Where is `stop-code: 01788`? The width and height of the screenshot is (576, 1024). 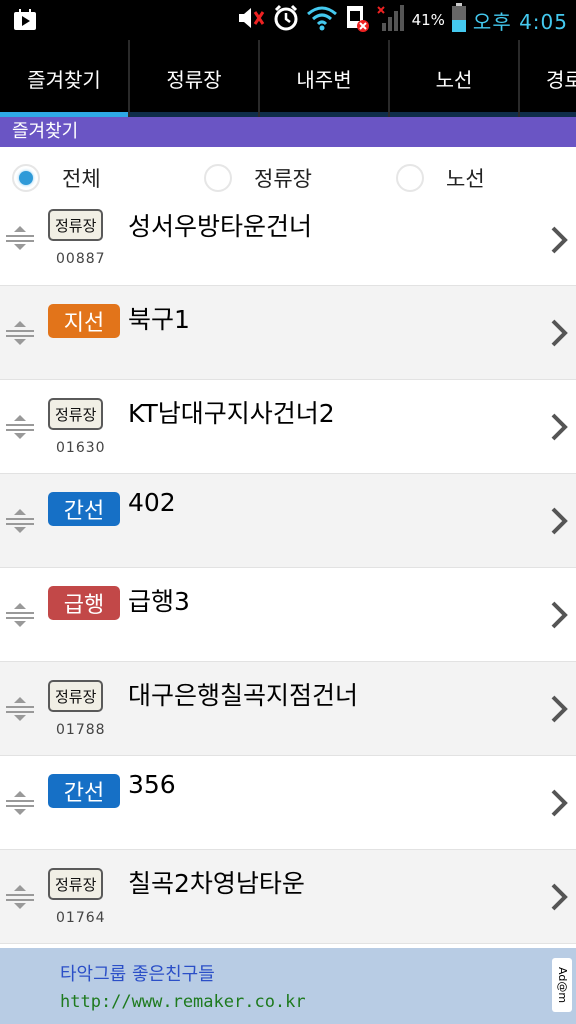
stop-code: 01788 is located at coordinates (81, 730).